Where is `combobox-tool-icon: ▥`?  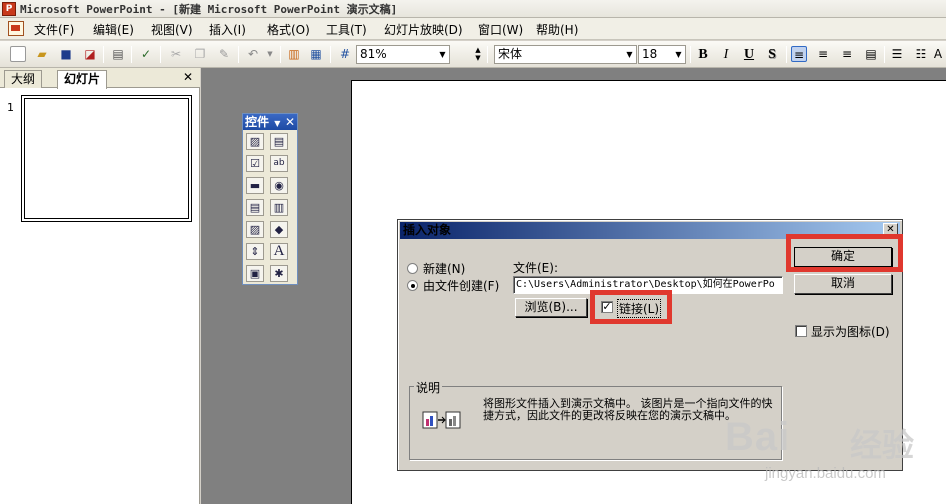
combobox-tool-icon: ▥ is located at coordinates (279, 207).